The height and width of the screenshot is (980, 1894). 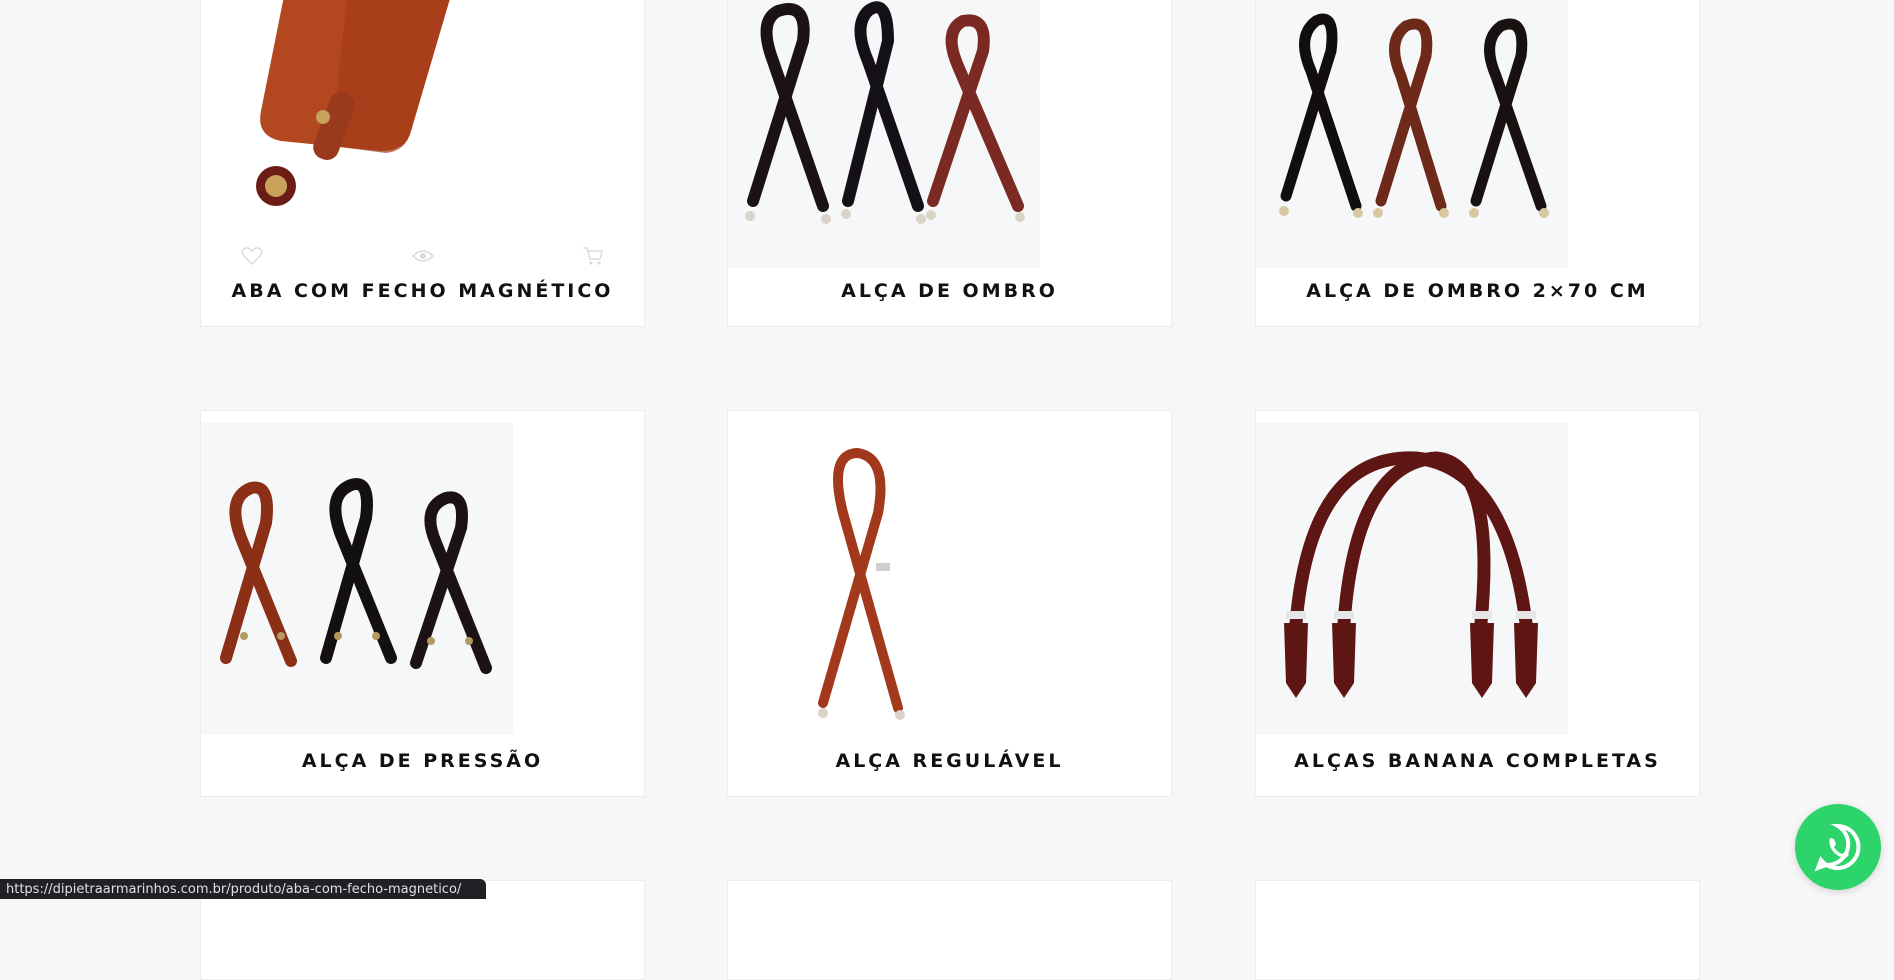 What do you see at coordinates (252, 256) in the screenshot?
I see `heart-icon` at bounding box center [252, 256].